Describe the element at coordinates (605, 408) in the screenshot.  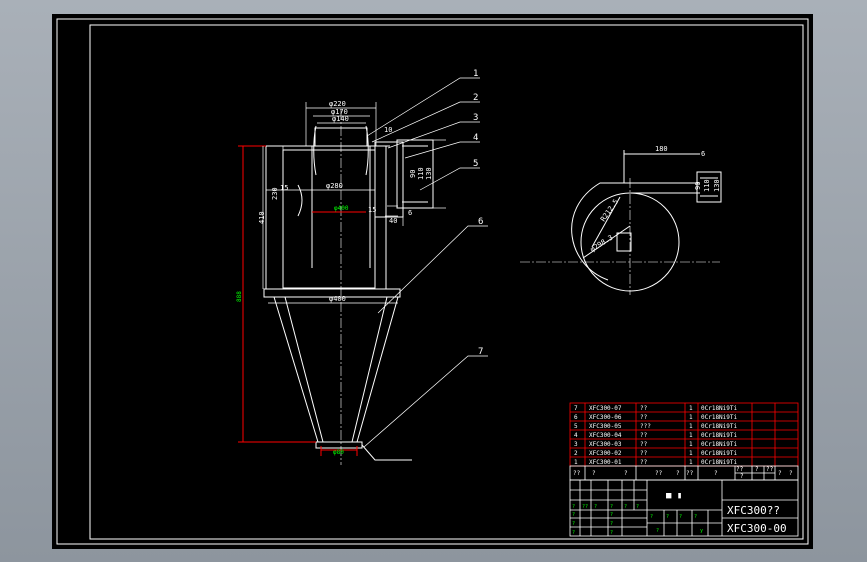
I see `bom-row-7-code: XFC300-07` at that location.